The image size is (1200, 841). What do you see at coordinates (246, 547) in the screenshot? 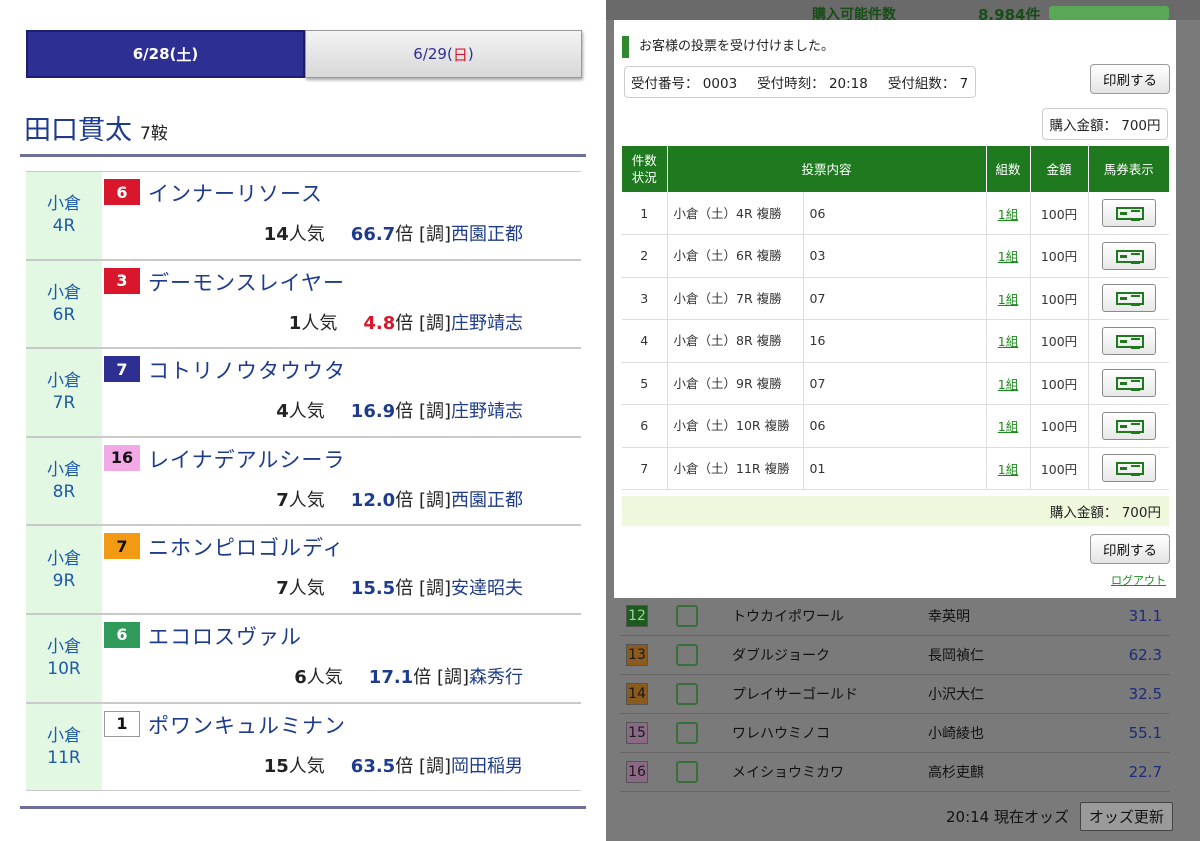
I see `horse-name-link: ニホンピロゴルディ` at bounding box center [246, 547].